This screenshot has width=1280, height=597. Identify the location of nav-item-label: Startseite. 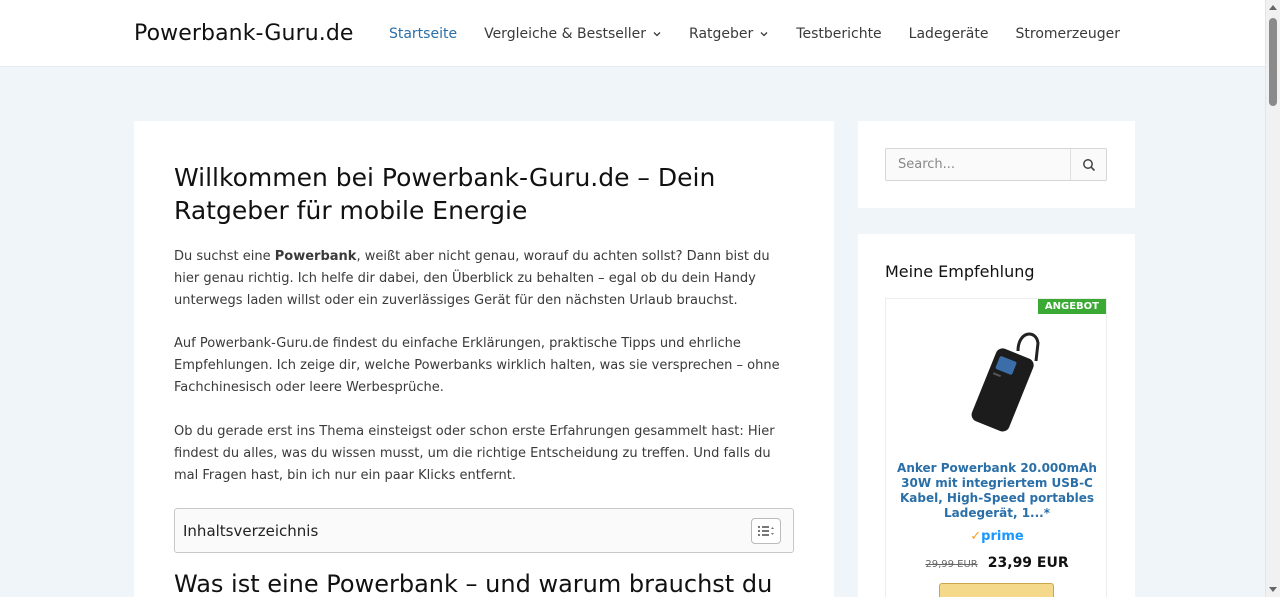
(423, 33).